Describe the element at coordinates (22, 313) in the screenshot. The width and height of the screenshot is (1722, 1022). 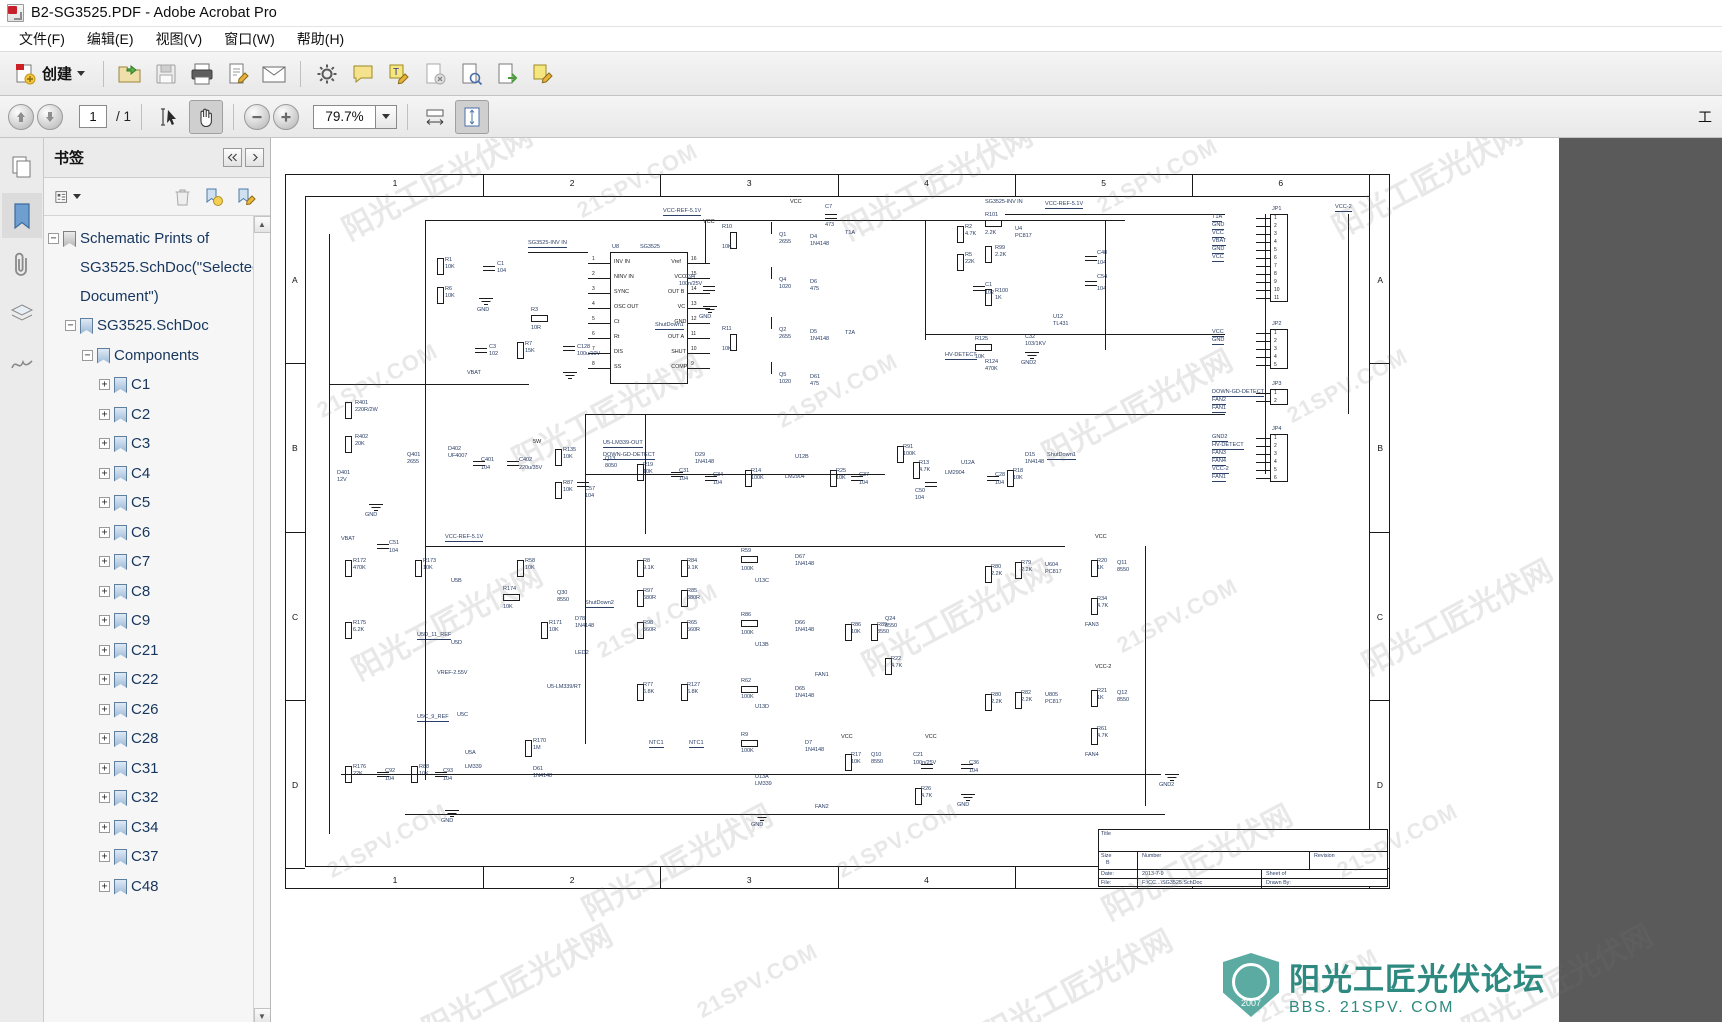
I see `rail-layers` at that location.